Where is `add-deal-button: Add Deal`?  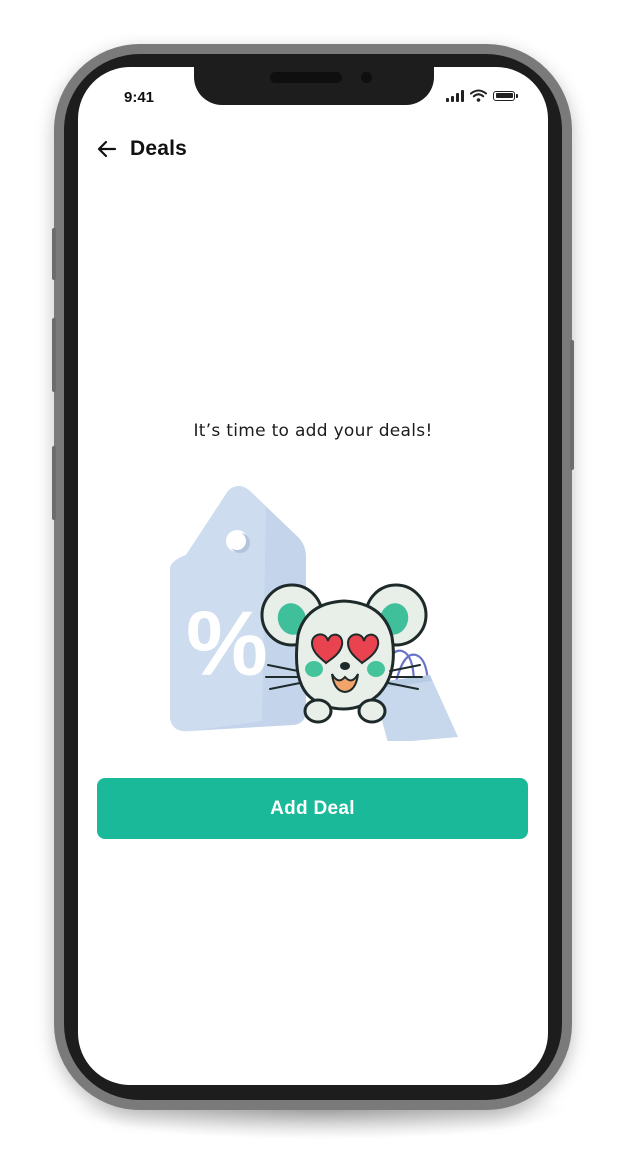 add-deal-button: Add Deal is located at coordinates (312, 808).